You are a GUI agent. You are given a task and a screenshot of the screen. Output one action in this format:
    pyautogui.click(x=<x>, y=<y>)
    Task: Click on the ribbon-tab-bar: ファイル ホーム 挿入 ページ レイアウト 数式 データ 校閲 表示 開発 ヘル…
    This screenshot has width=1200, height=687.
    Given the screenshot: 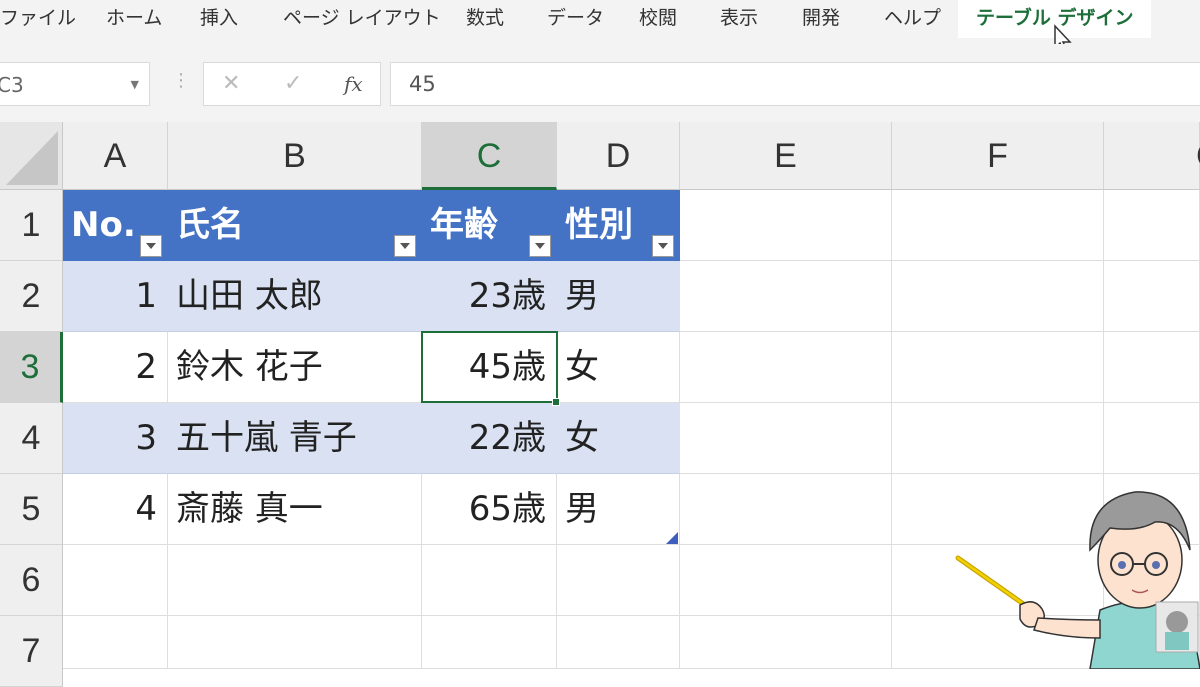 What is the action you would take?
    pyautogui.click(x=600, y=22)
    